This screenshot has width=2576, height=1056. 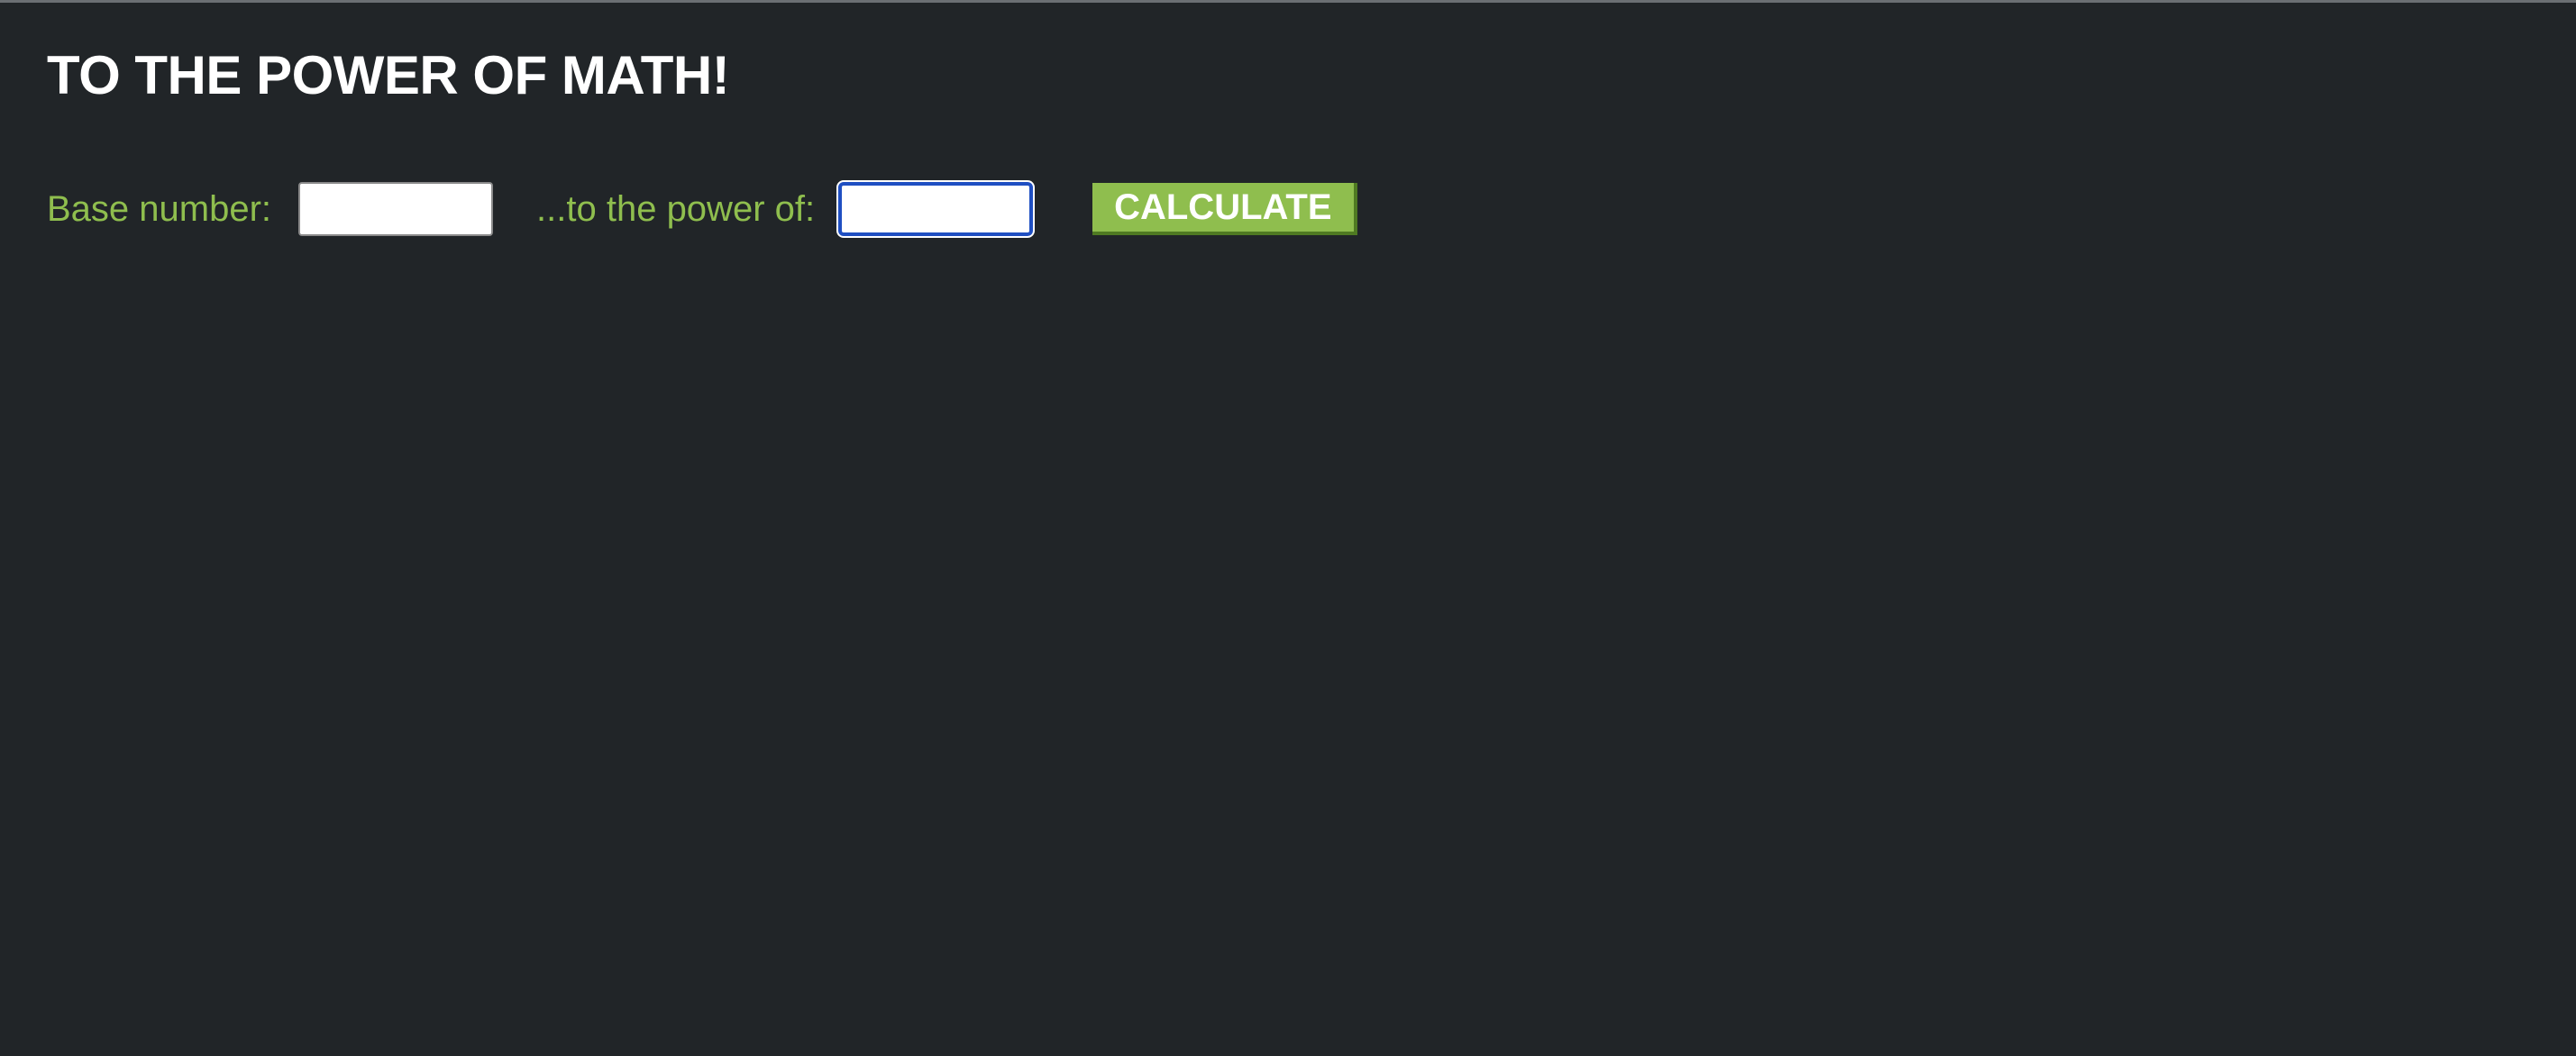 What do you see at coordinates (159, 209) in the screenshot?
I see `base-number-label: Base number:` at bounding box center [159, 209].